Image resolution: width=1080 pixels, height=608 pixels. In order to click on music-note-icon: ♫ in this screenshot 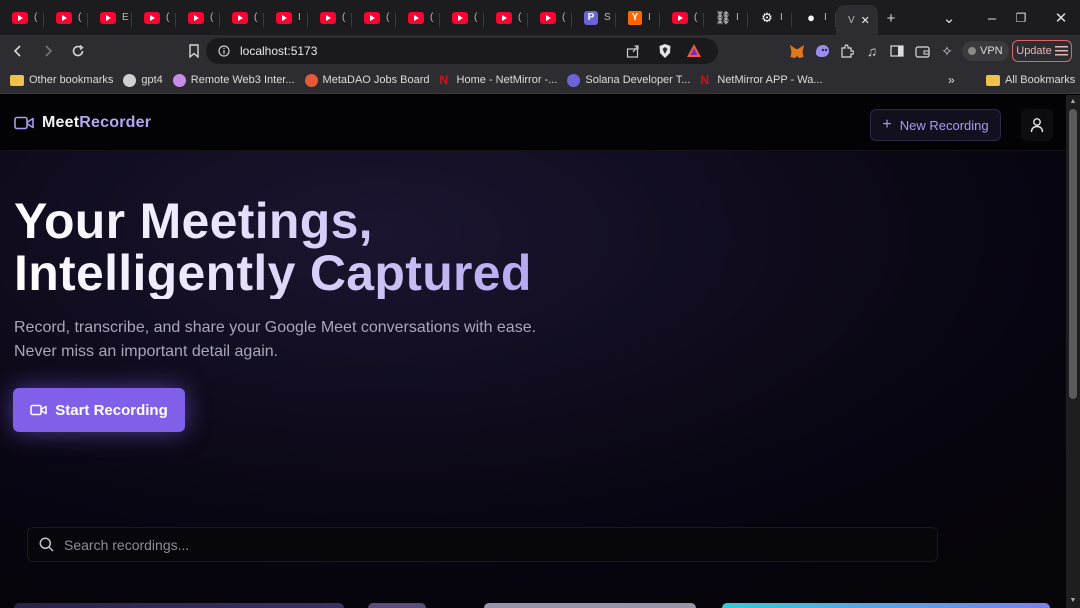, I will do `click(872, 51)`.